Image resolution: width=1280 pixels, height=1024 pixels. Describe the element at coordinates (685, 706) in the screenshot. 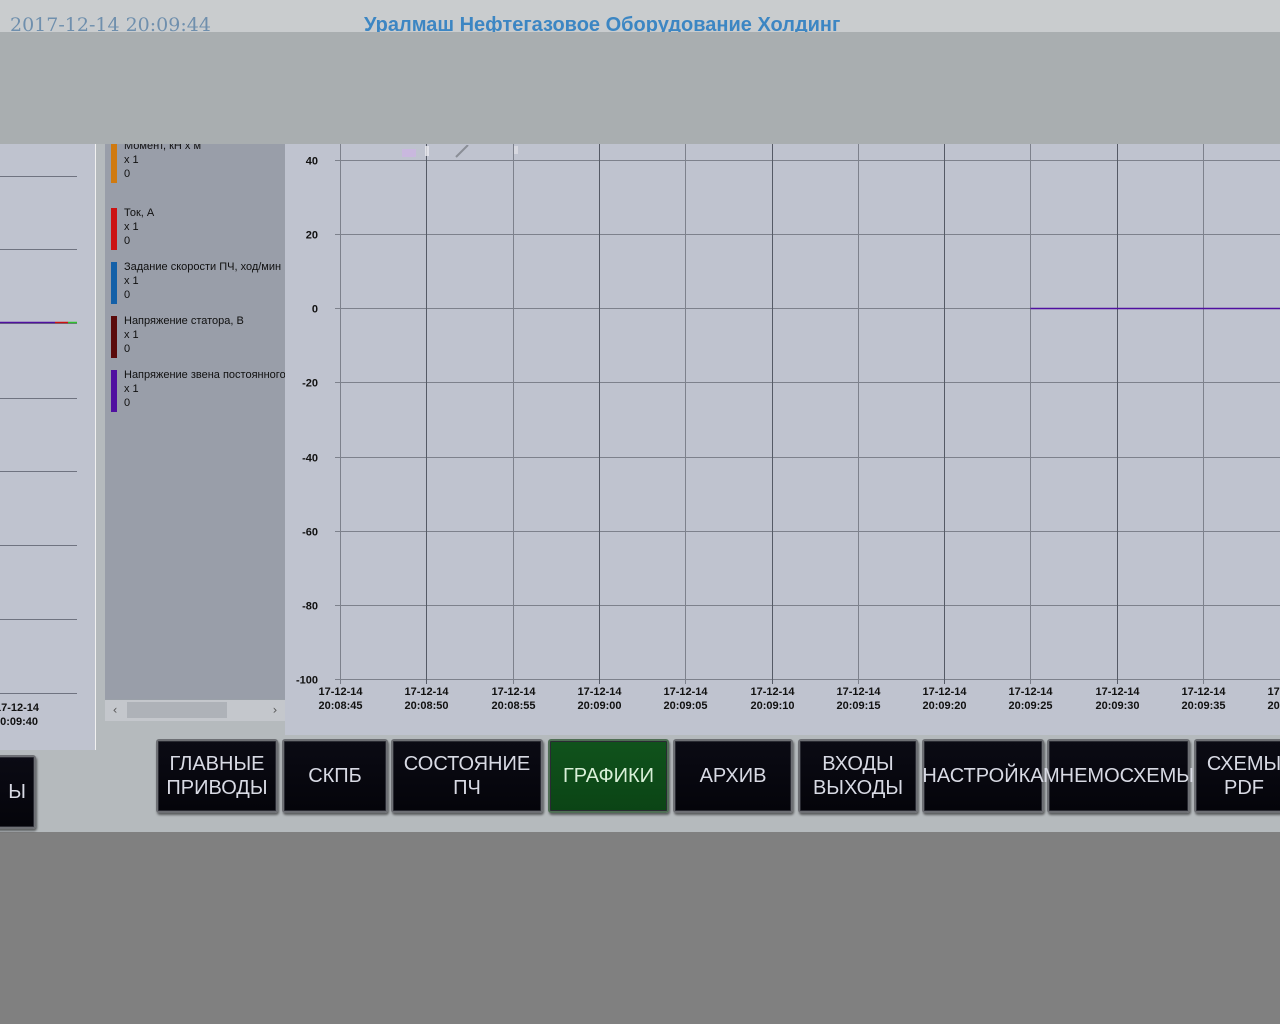

I see `x-tick-time: 20:09:05` at that location.